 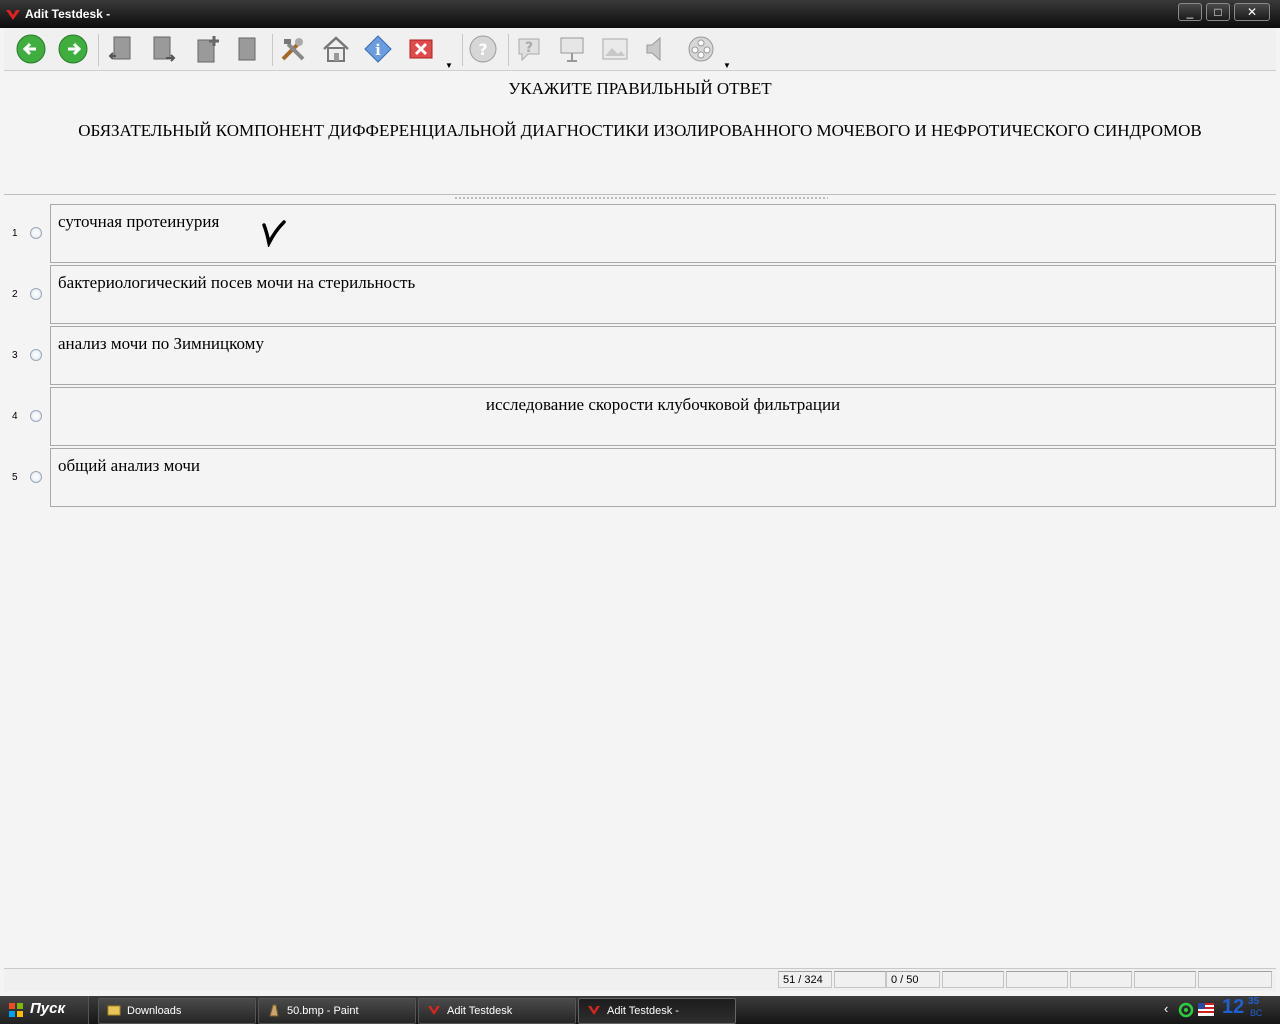 What do you see at coordinates (641, 198) in the screenshot?
I see `pane-splitter` at bounding box center [641, 198].